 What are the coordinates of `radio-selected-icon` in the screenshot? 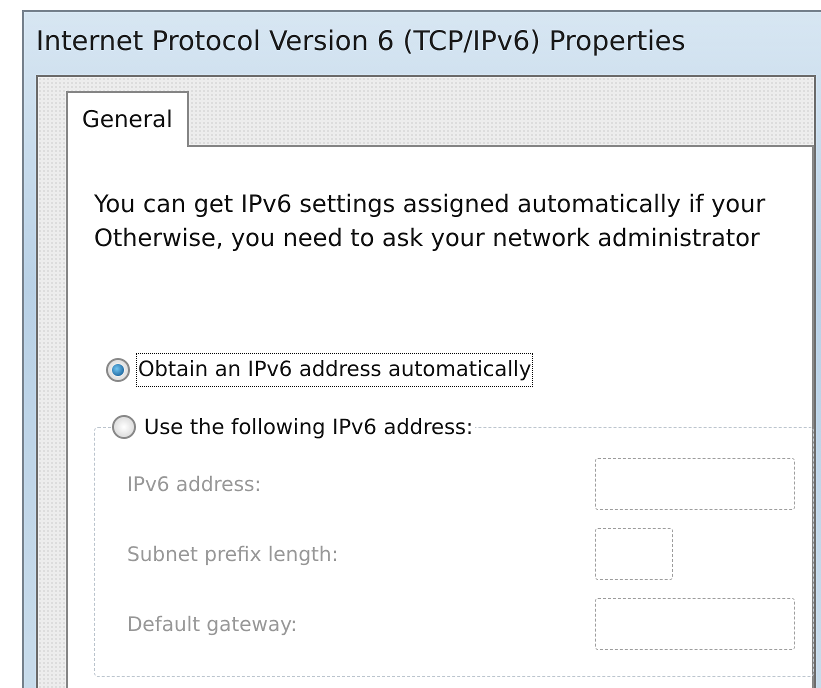 It's located at (118, 370).